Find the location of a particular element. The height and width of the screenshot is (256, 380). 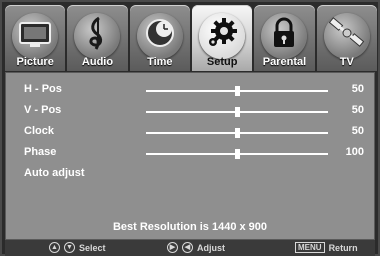

select-hint-label: Select is located at coordinates (92, 247).